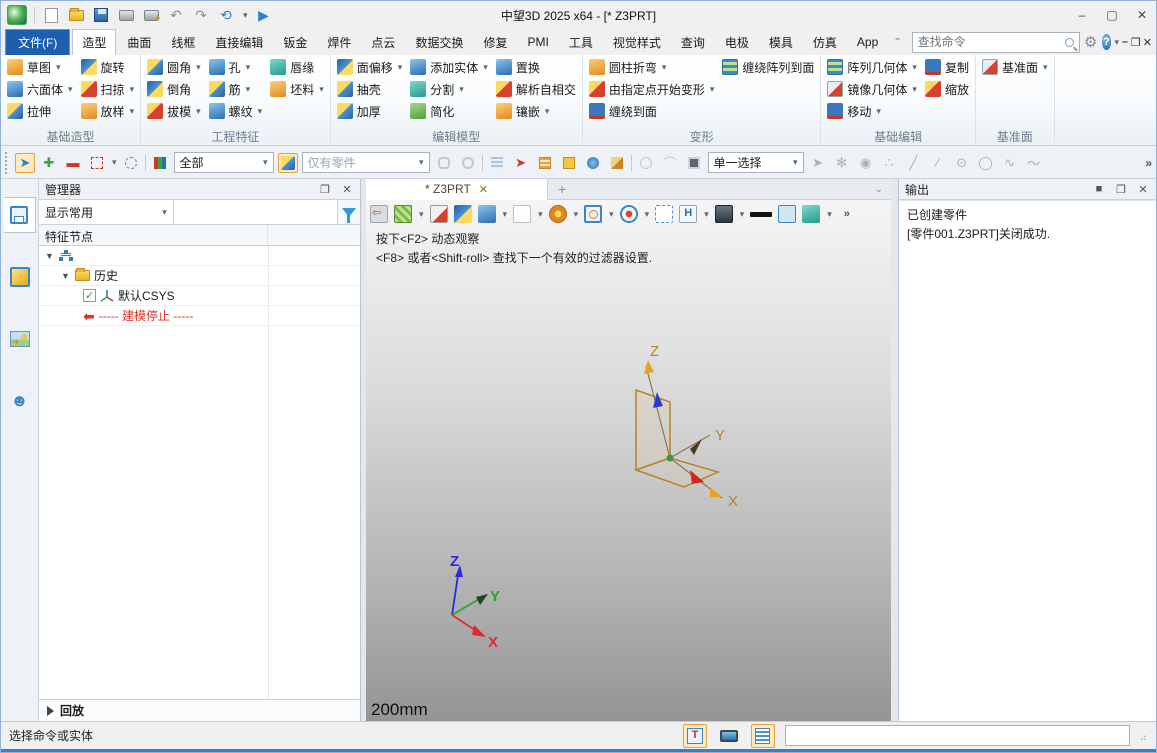 The width and height of the screenshot is (1157, 753). Describe the element at coordinates (847, 214) in the screenshot. I see `canvas-toolbar-overflow-icon: »` at that location.